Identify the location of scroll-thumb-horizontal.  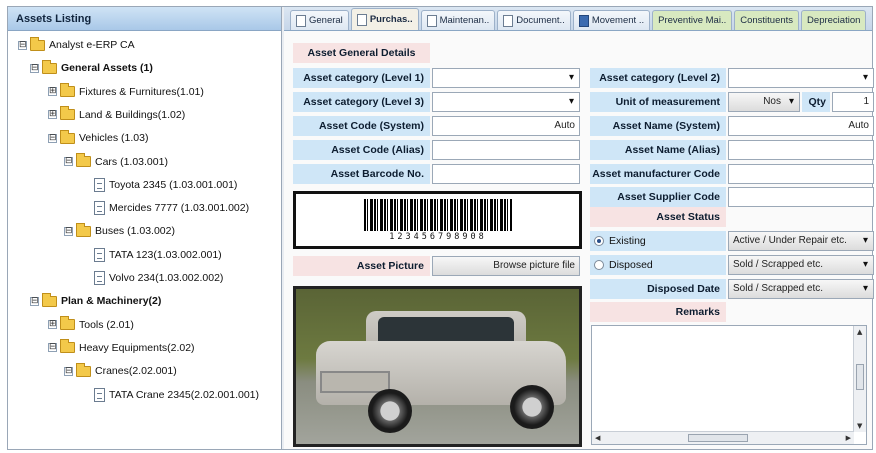
(718, 438).